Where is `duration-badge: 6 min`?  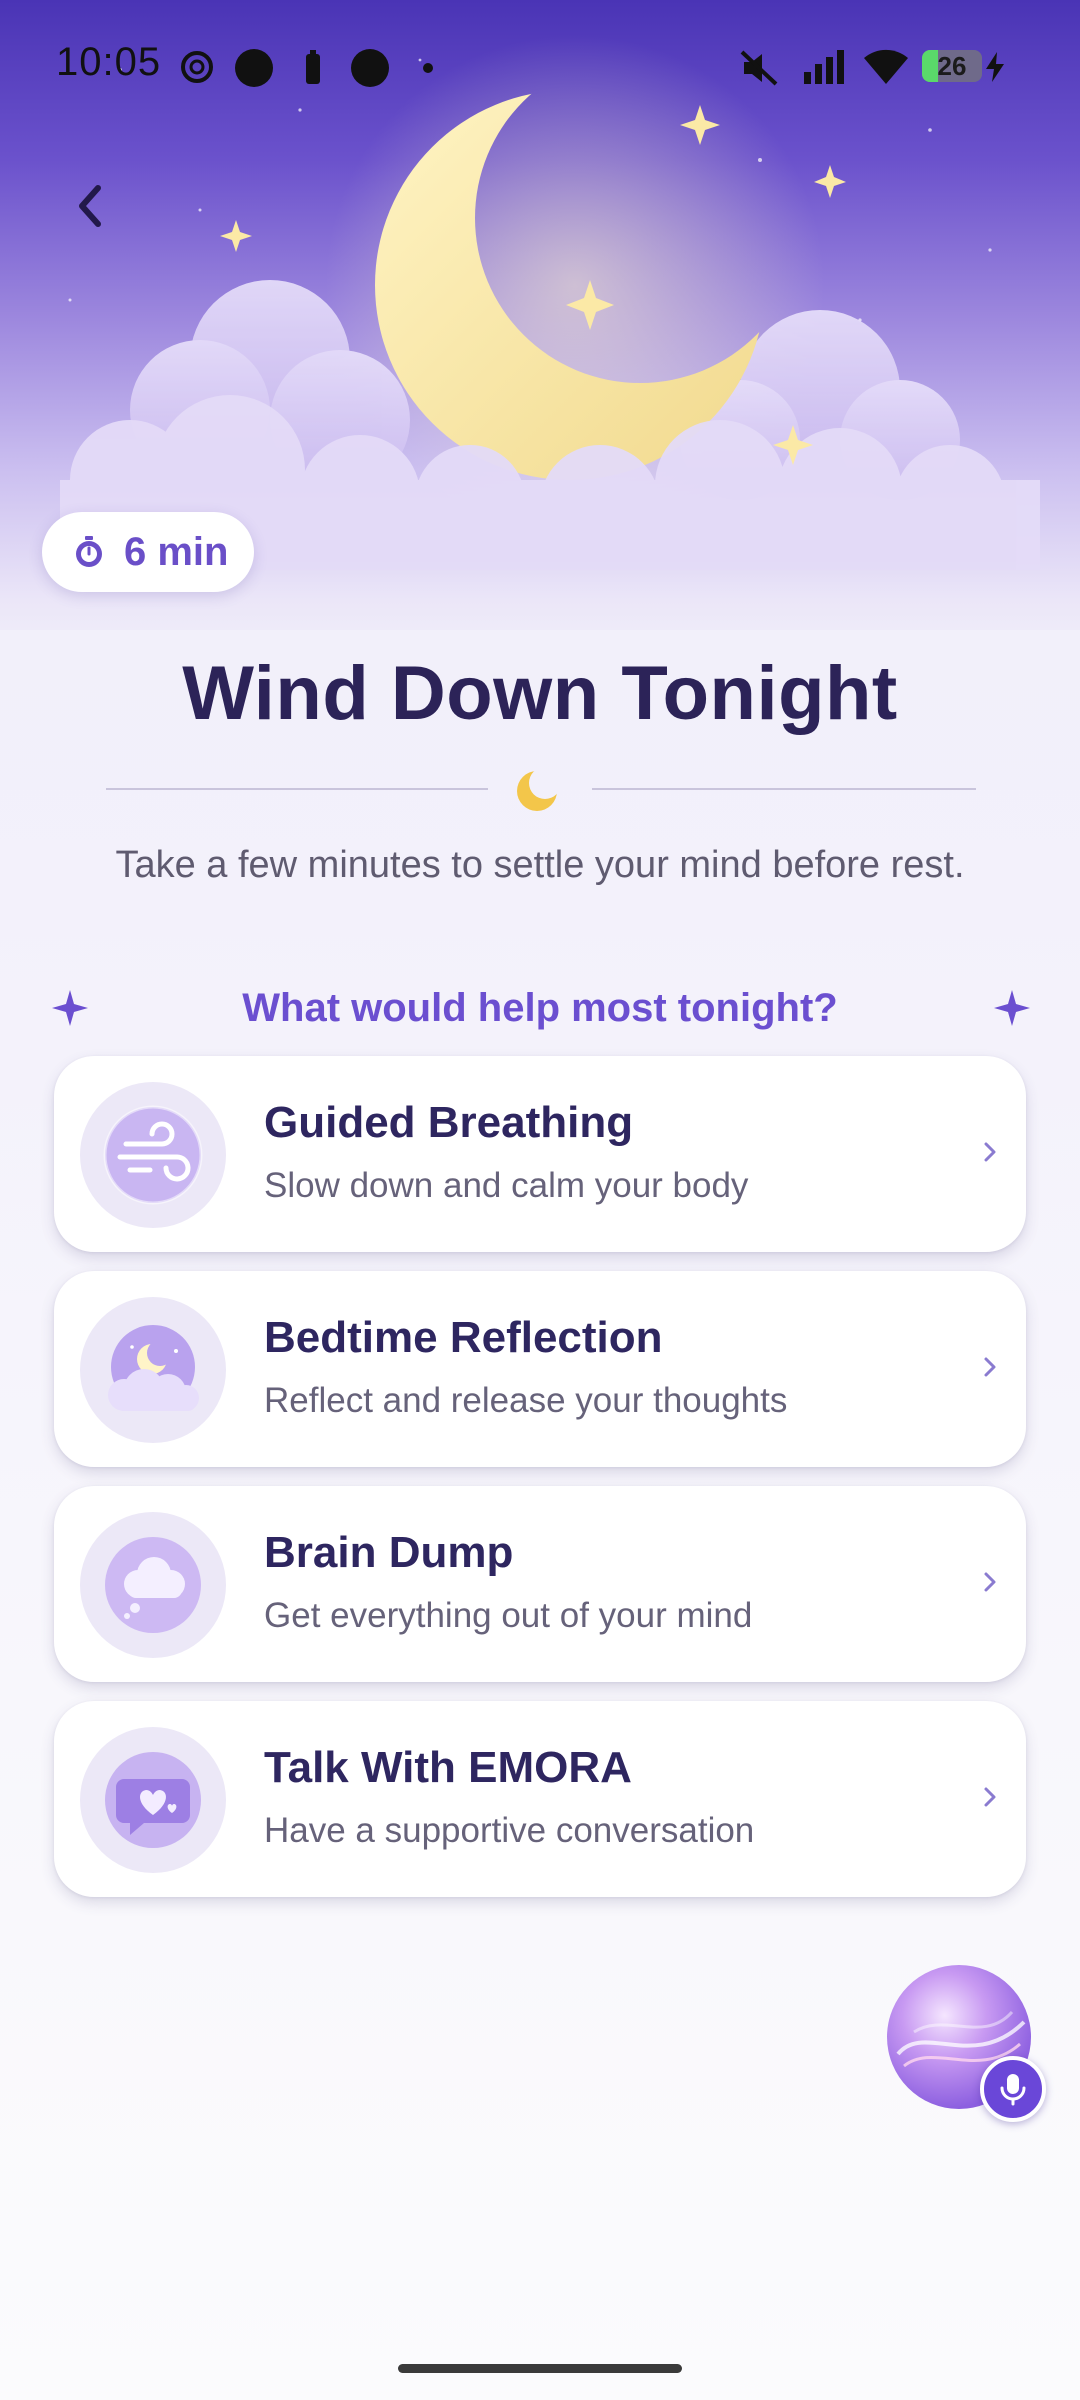 duration-badge: 6 min is located at coordinates (148, 552).